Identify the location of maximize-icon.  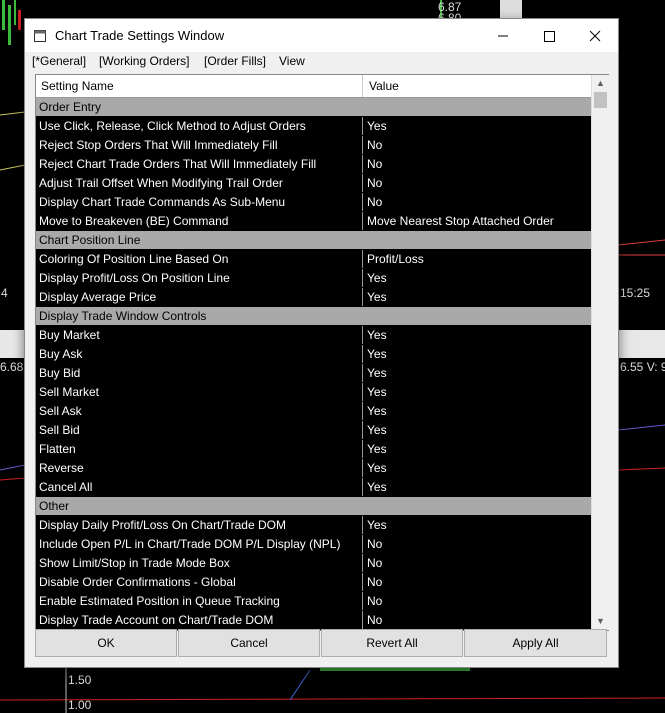
(549, 36).